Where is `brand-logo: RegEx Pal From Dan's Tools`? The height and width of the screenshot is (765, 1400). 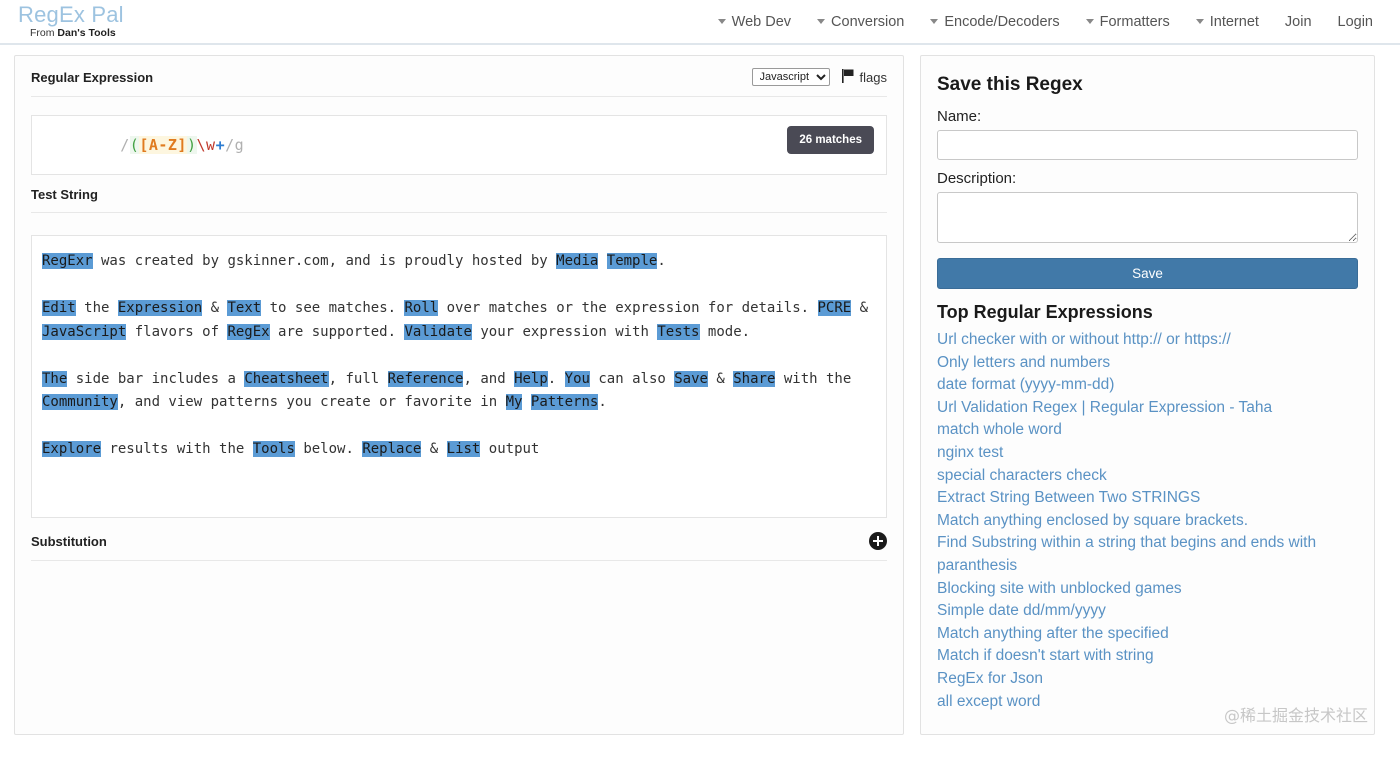
brand-logo: RegEx Pal From Dan's Tools is located at coordinates (62, 21).